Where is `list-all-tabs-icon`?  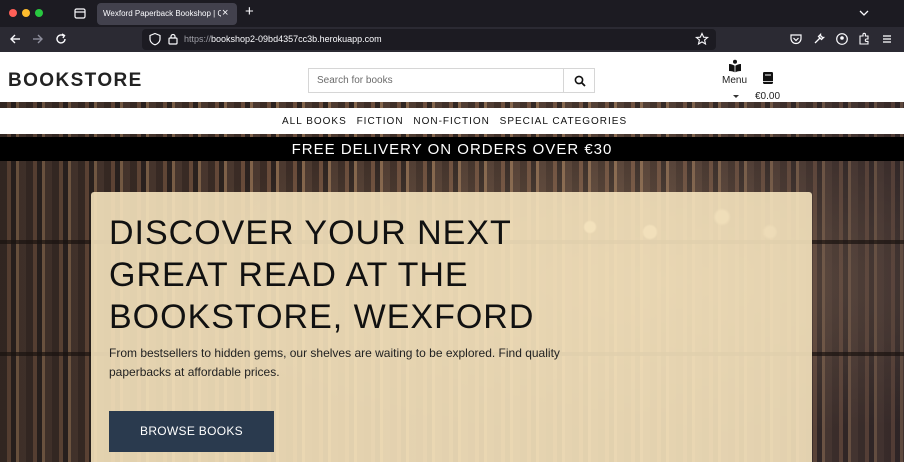
list-all-tabs-icon is located at coordinates (864, 13).